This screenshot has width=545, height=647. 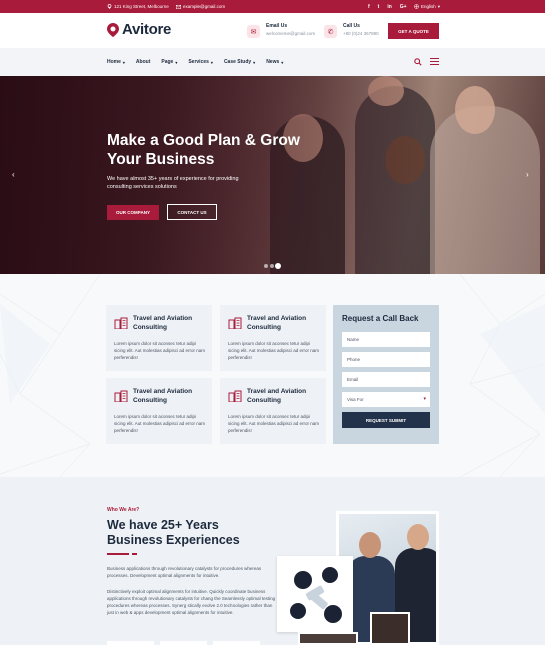 I want to click on nav-label: Services, so click(x=198, y=62).